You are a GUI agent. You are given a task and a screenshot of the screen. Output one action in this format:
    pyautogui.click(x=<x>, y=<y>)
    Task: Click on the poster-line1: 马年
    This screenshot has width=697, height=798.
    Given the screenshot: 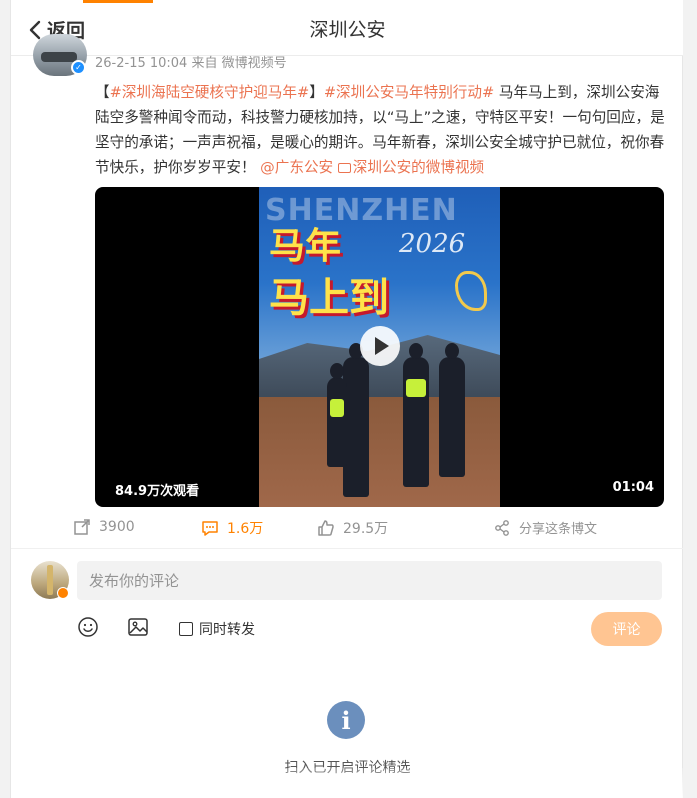 What is the action you would take?
    pyautogui.click(x=305, y=246)
    